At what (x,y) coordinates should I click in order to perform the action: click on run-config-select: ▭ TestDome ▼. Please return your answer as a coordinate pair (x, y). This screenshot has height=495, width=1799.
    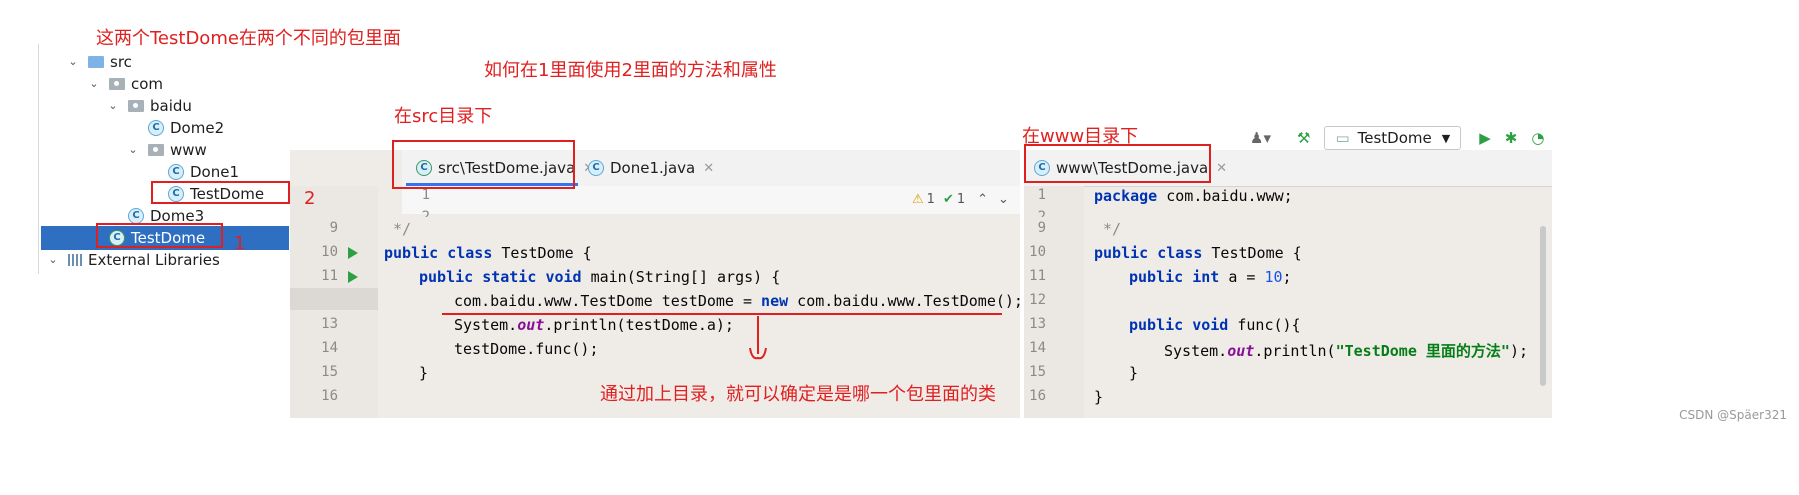
    Looking at the image, I should click on (1393, 138).